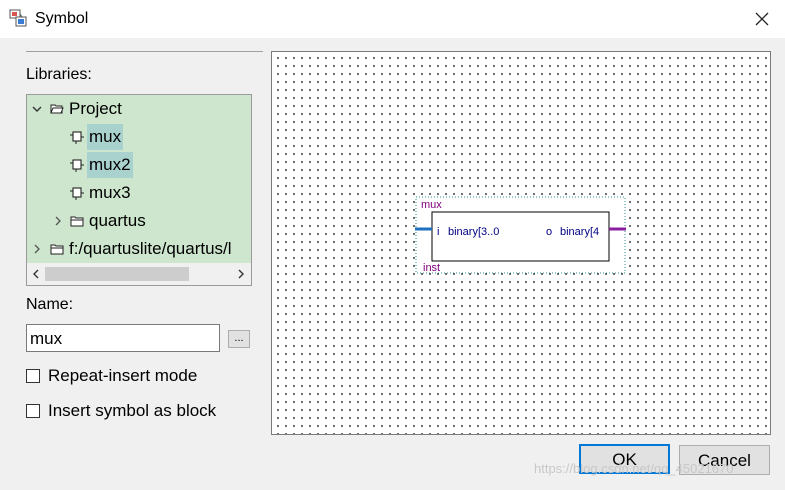 The width and height of the screenshot is (785, 490). What do you see at coordinates (241, 274) in the screenshot?
I see `scroll-right-icon` at bounding box center [241, 274].